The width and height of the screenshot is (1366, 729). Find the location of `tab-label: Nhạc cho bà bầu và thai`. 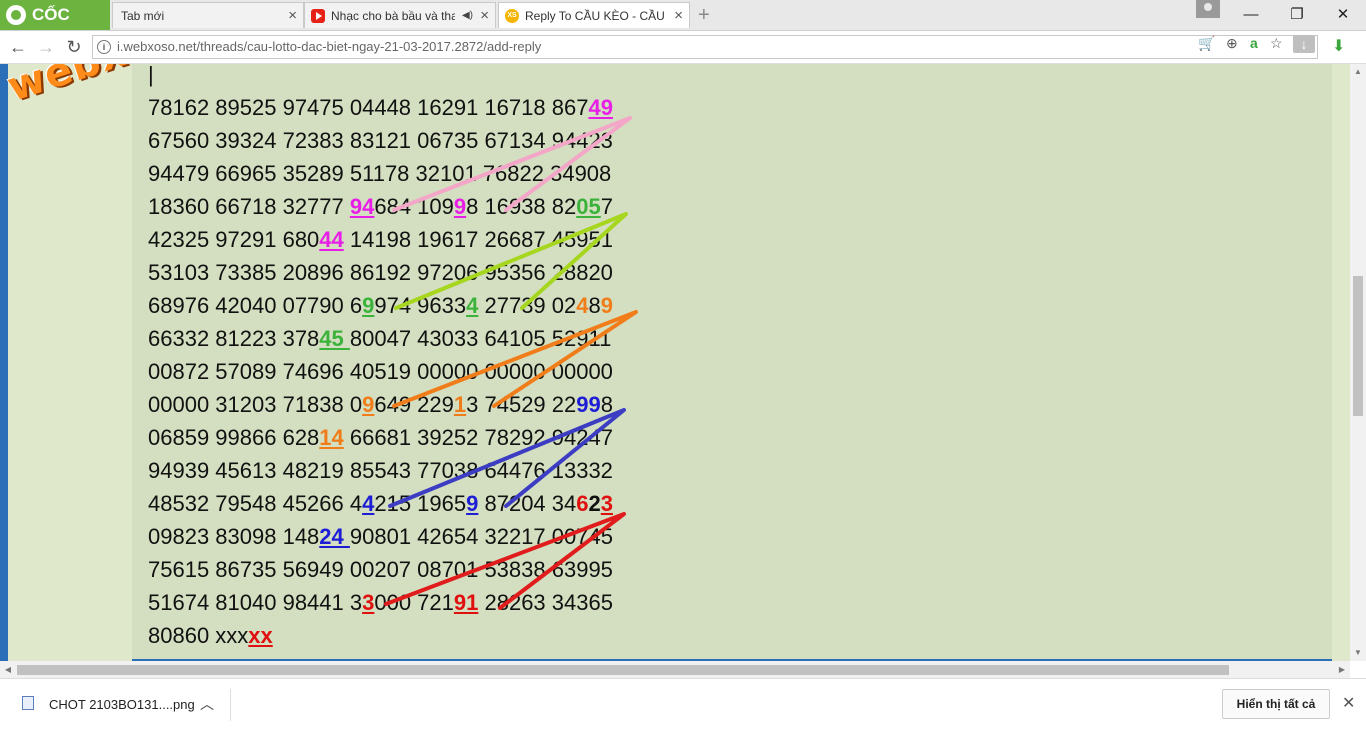

tab-label: Nhạc cho bà bầu và thai is located at coordinates (393, 16).